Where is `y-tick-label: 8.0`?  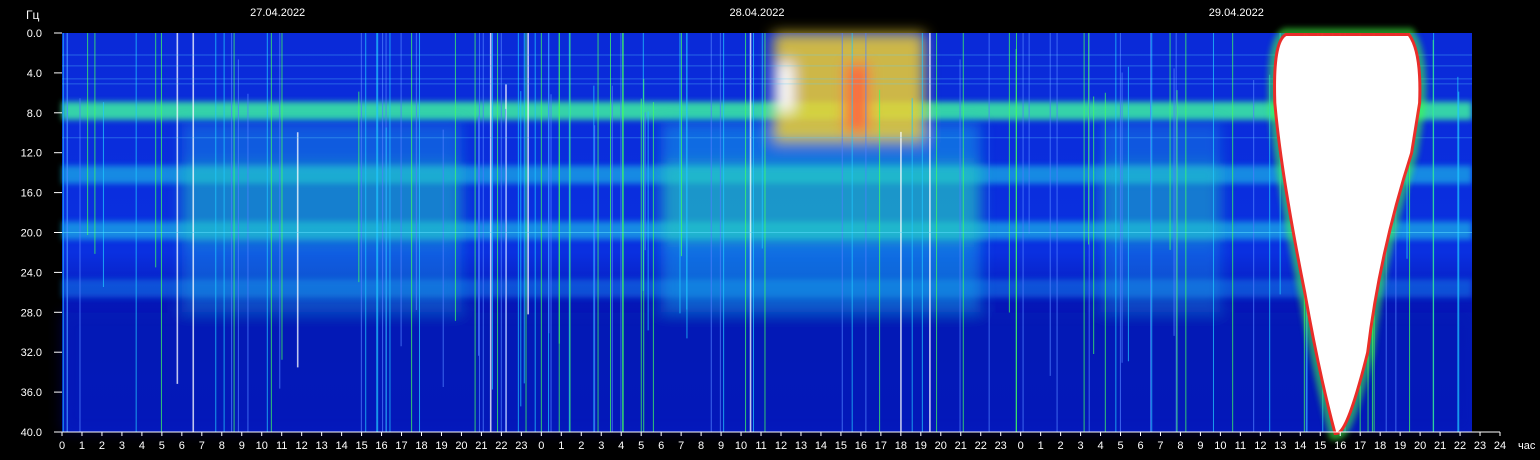 y-tick-label: 8.0 is located at coordinates (34, 114).